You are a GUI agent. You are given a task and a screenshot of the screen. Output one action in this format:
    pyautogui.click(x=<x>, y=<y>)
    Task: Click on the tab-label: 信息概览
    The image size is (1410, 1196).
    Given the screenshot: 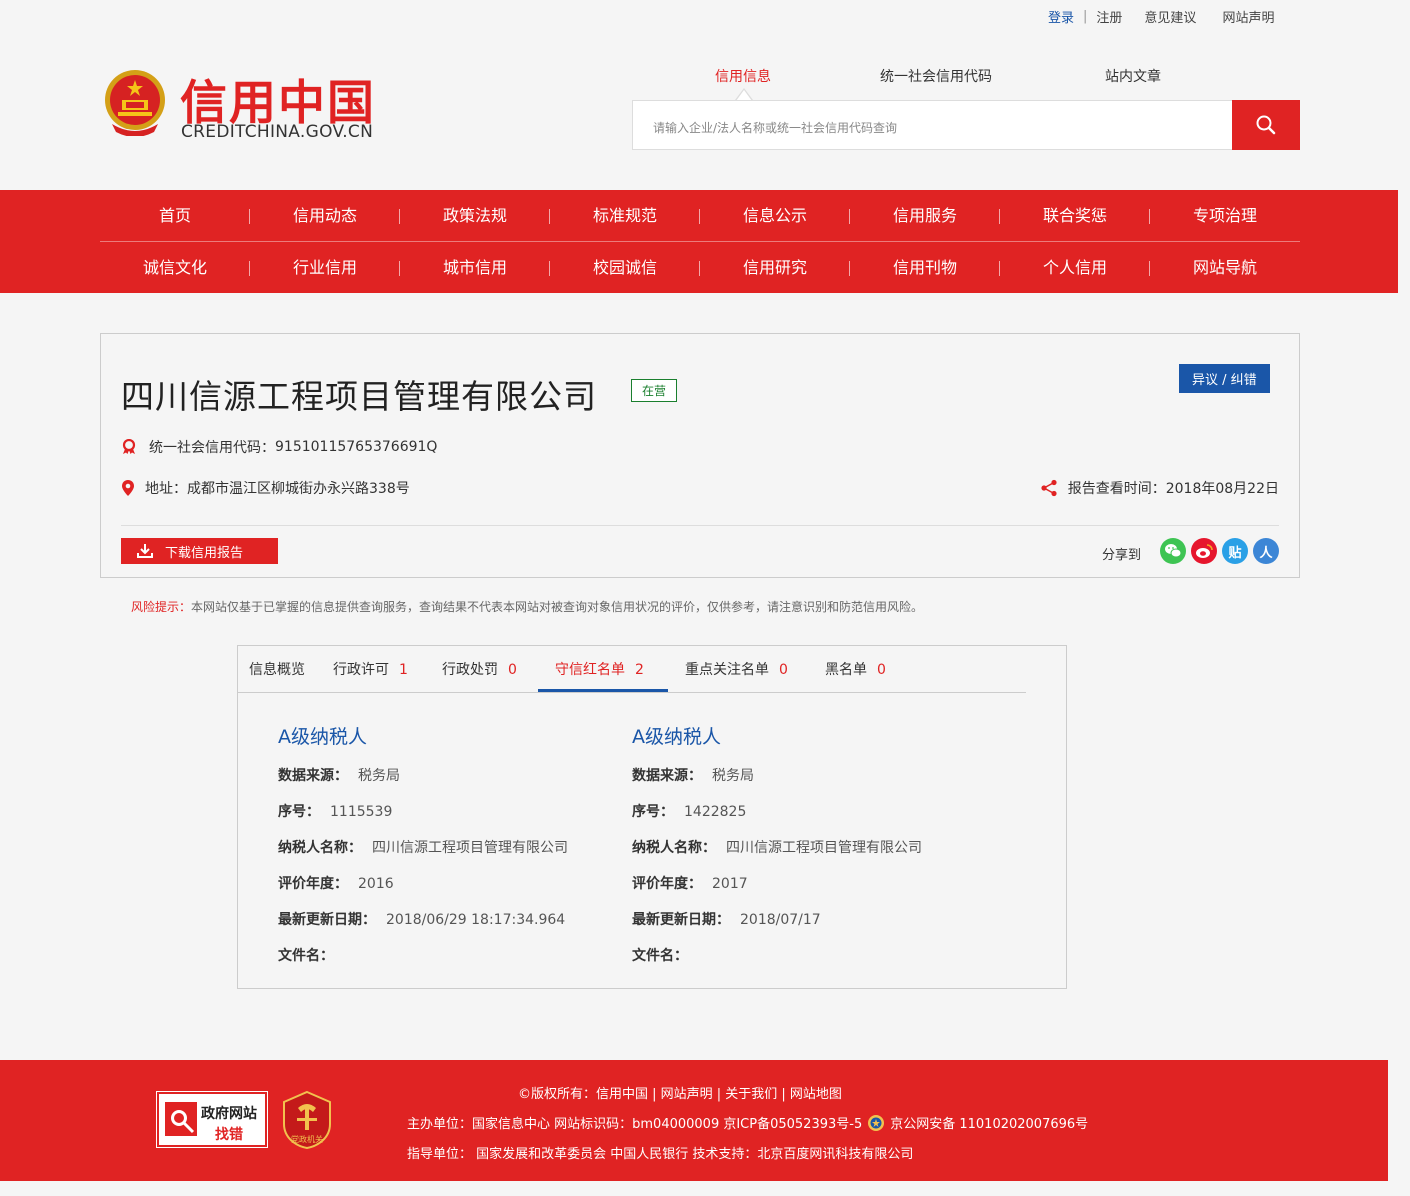 What is the action you would take?
    pyautogui.click(x=277, y=670)
    